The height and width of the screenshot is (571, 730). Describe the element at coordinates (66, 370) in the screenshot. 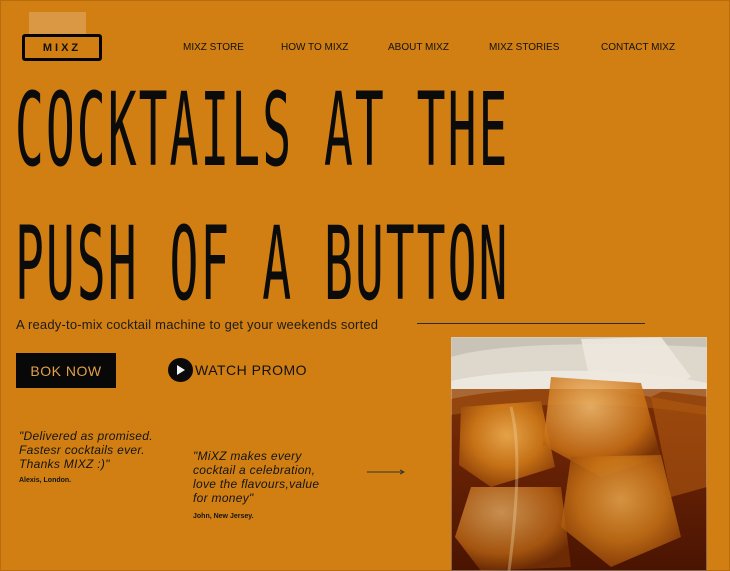

I see `book-now-button: BOK NOW` at that location.